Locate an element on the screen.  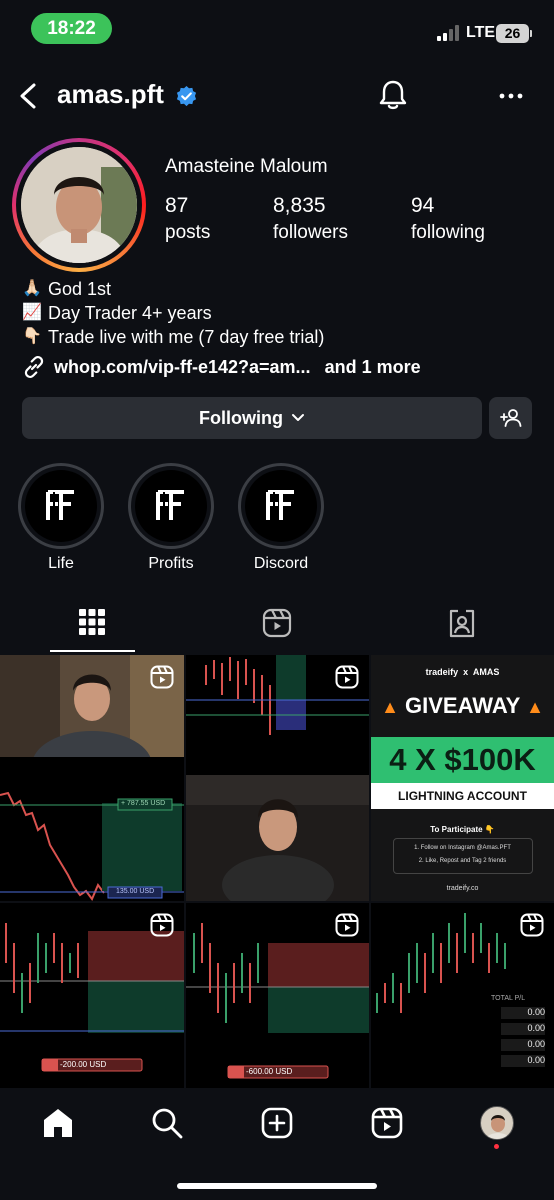
bio-line: 👇🏻 Trade live with me (7 day free trial) is located at coordinates (282, 337).